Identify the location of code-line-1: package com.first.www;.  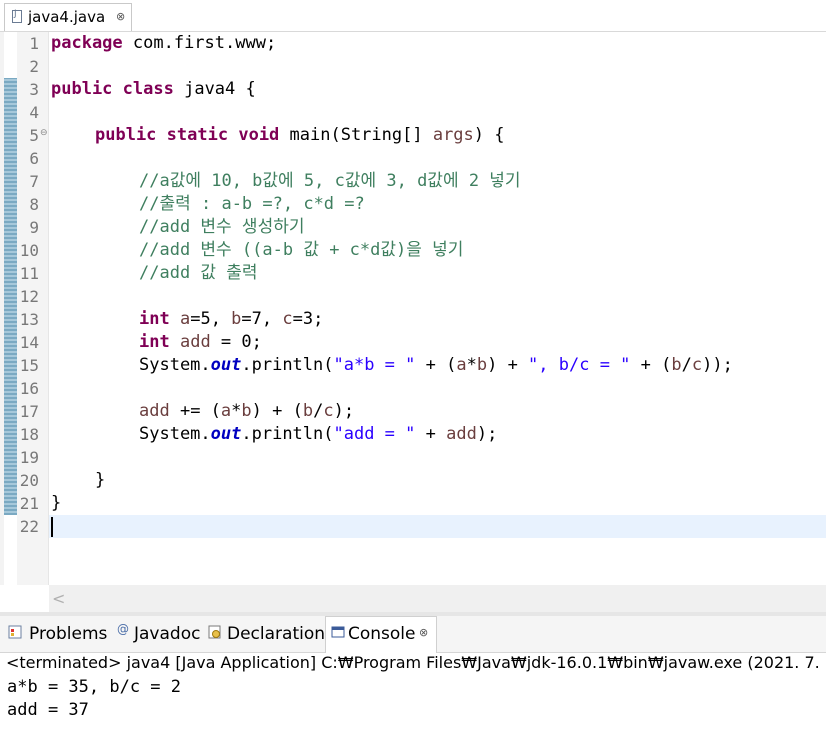
(163, 43).